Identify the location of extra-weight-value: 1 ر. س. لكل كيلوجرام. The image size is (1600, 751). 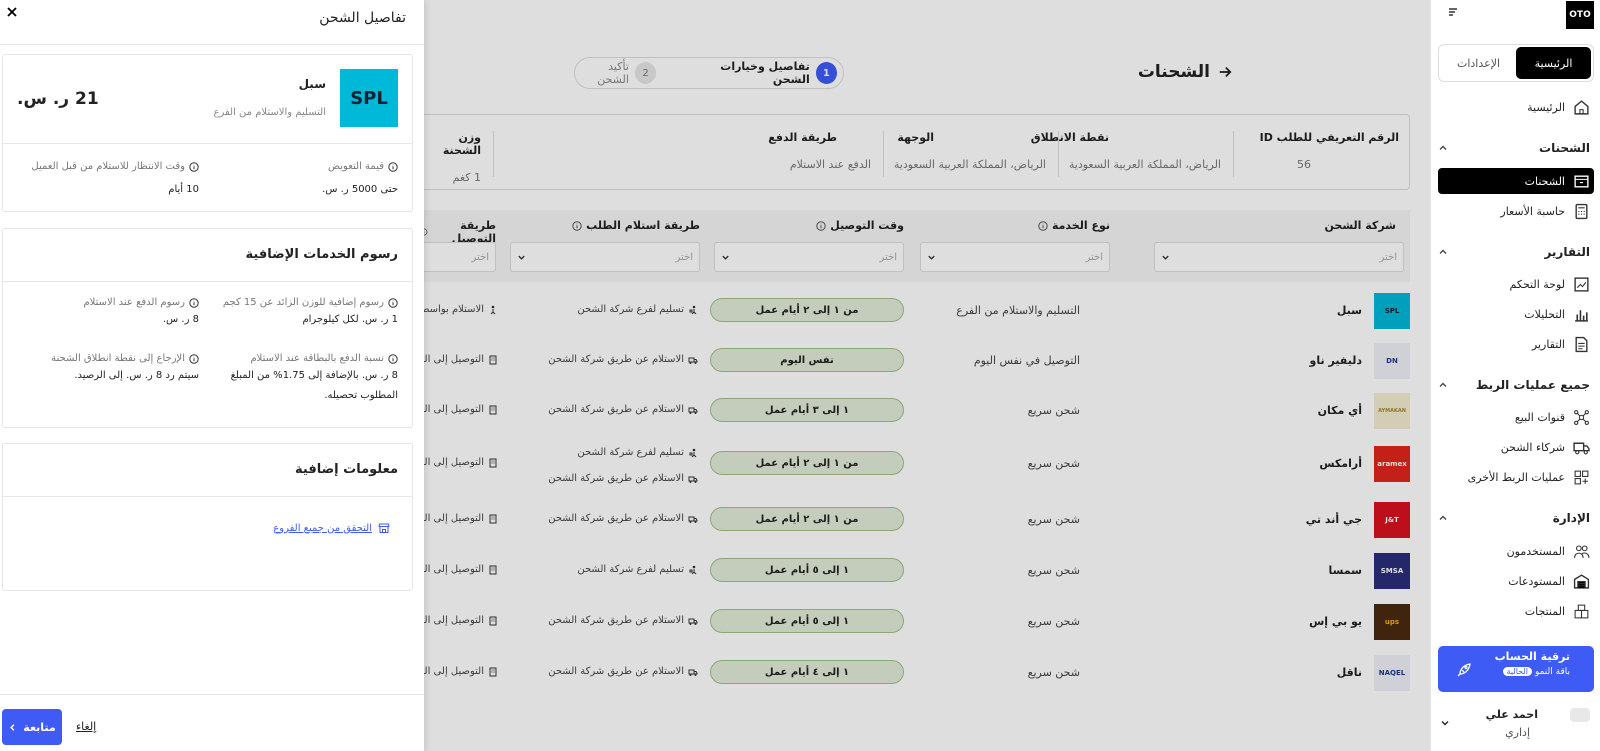
(350, 319).